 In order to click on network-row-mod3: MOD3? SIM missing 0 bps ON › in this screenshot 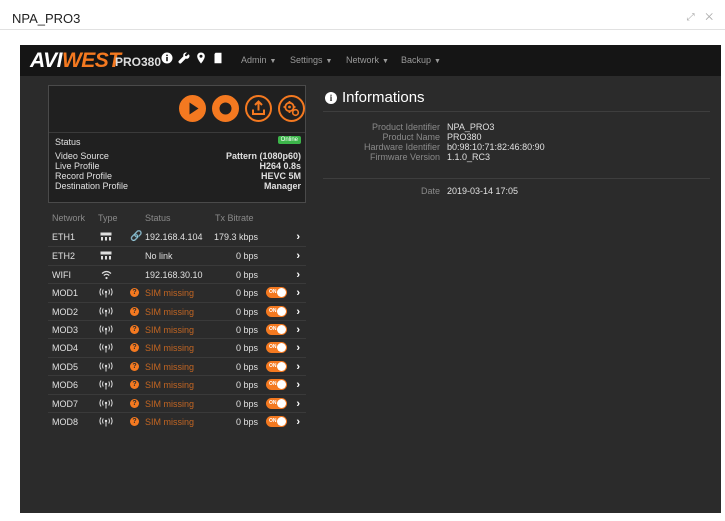, I will do `click(177, 328)`.